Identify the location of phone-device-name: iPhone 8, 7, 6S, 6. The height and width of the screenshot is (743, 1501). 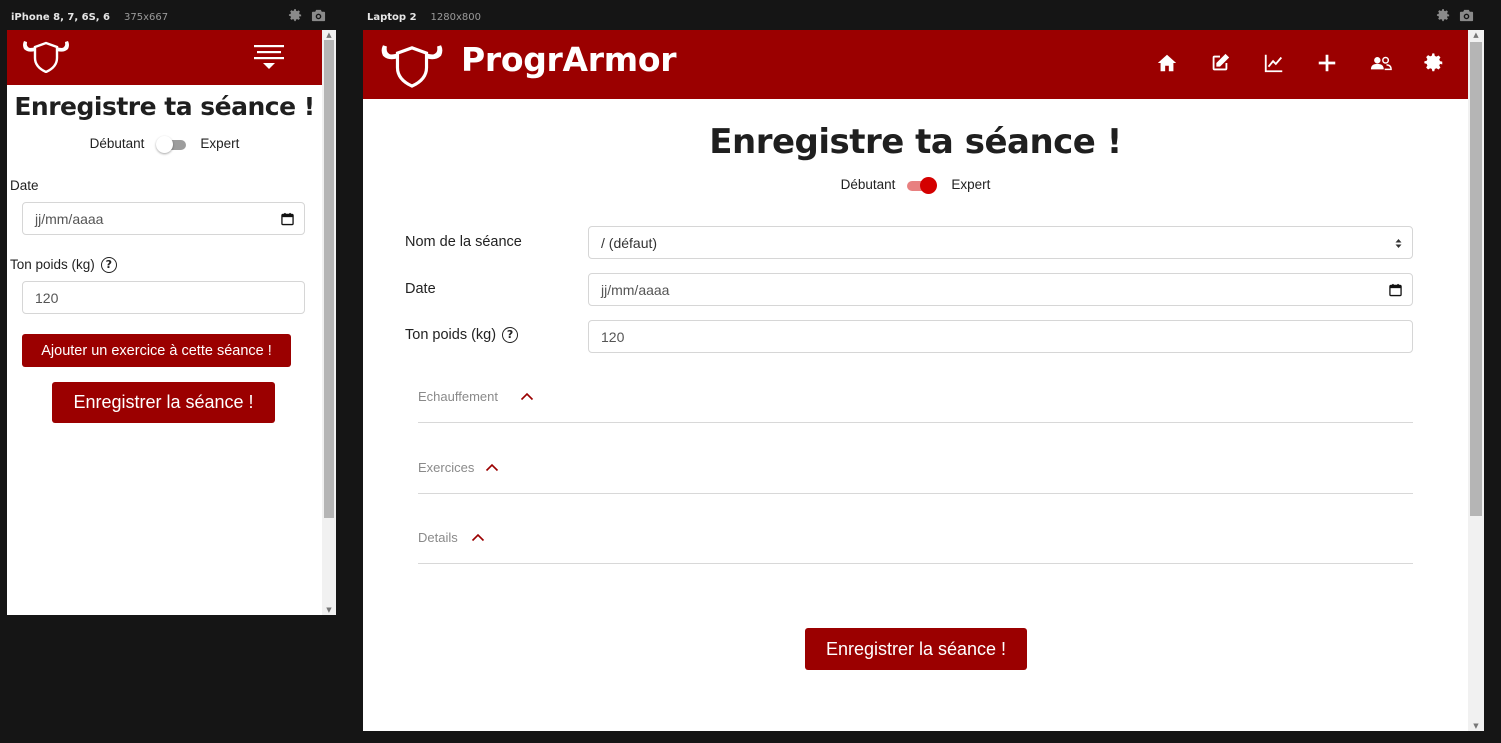
(60, 17).